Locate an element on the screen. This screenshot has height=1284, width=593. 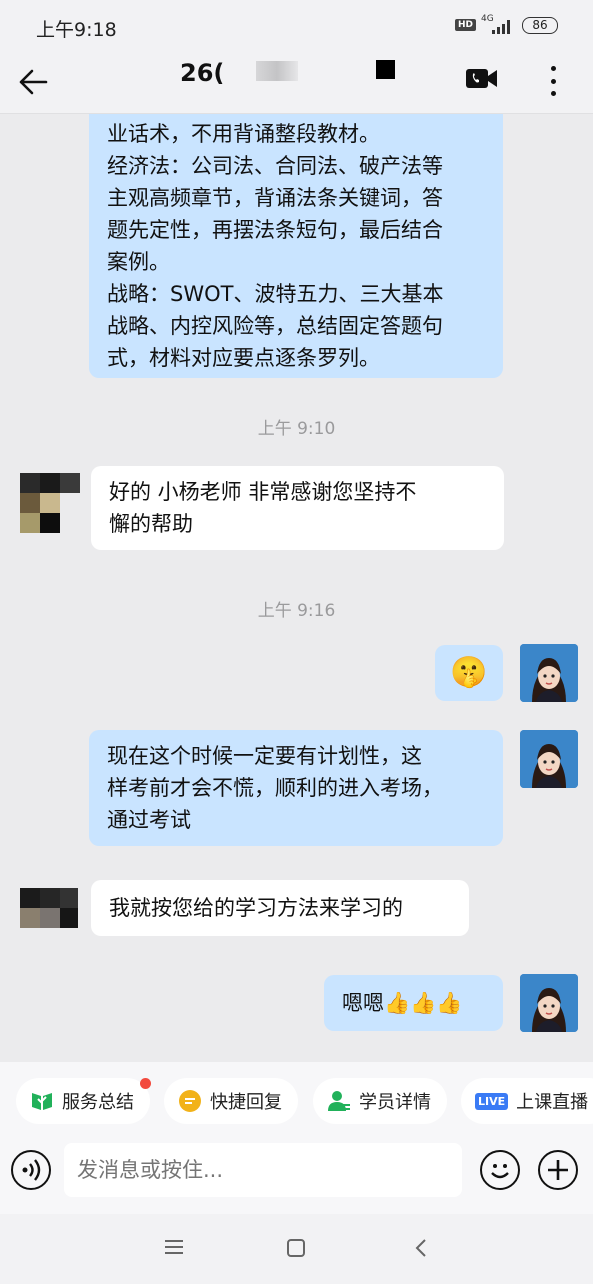
message-line: 题先定性，再摆法条短句，最后结合 is located at coordinates (275, 230).